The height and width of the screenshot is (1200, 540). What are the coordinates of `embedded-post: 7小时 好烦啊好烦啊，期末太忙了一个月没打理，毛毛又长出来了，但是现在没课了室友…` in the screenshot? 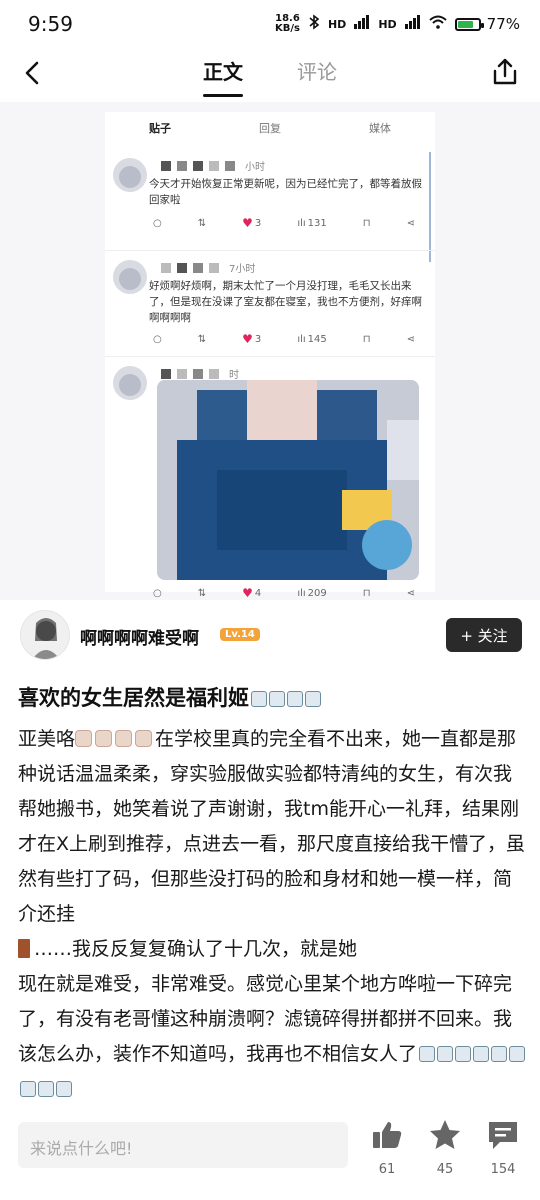 It's located at (270, 306).